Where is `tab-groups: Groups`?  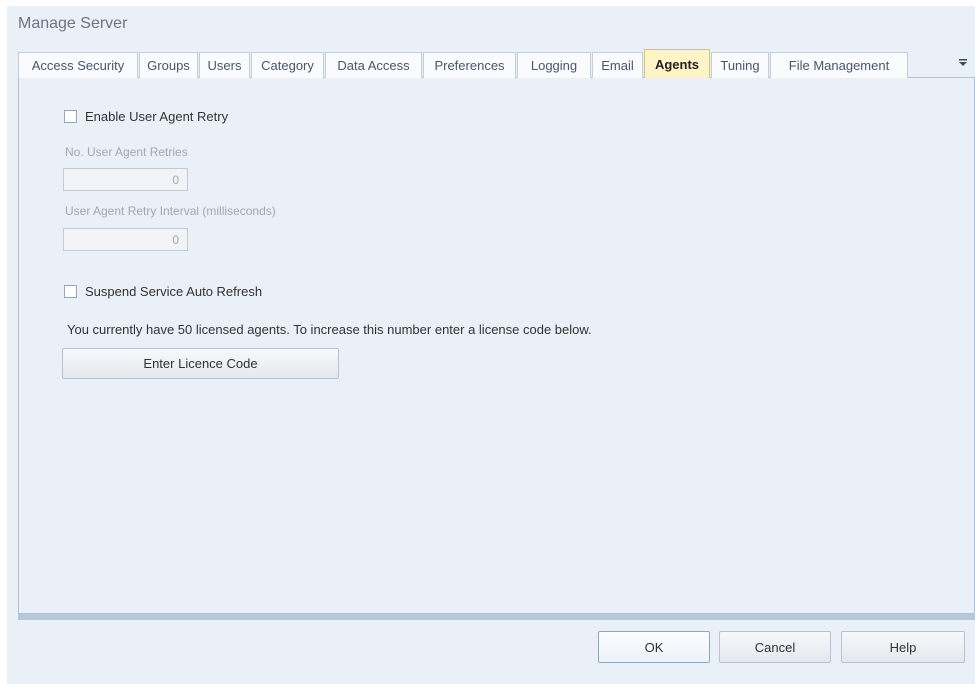 tab-groups: Groups is located at coordinates (168, 65).